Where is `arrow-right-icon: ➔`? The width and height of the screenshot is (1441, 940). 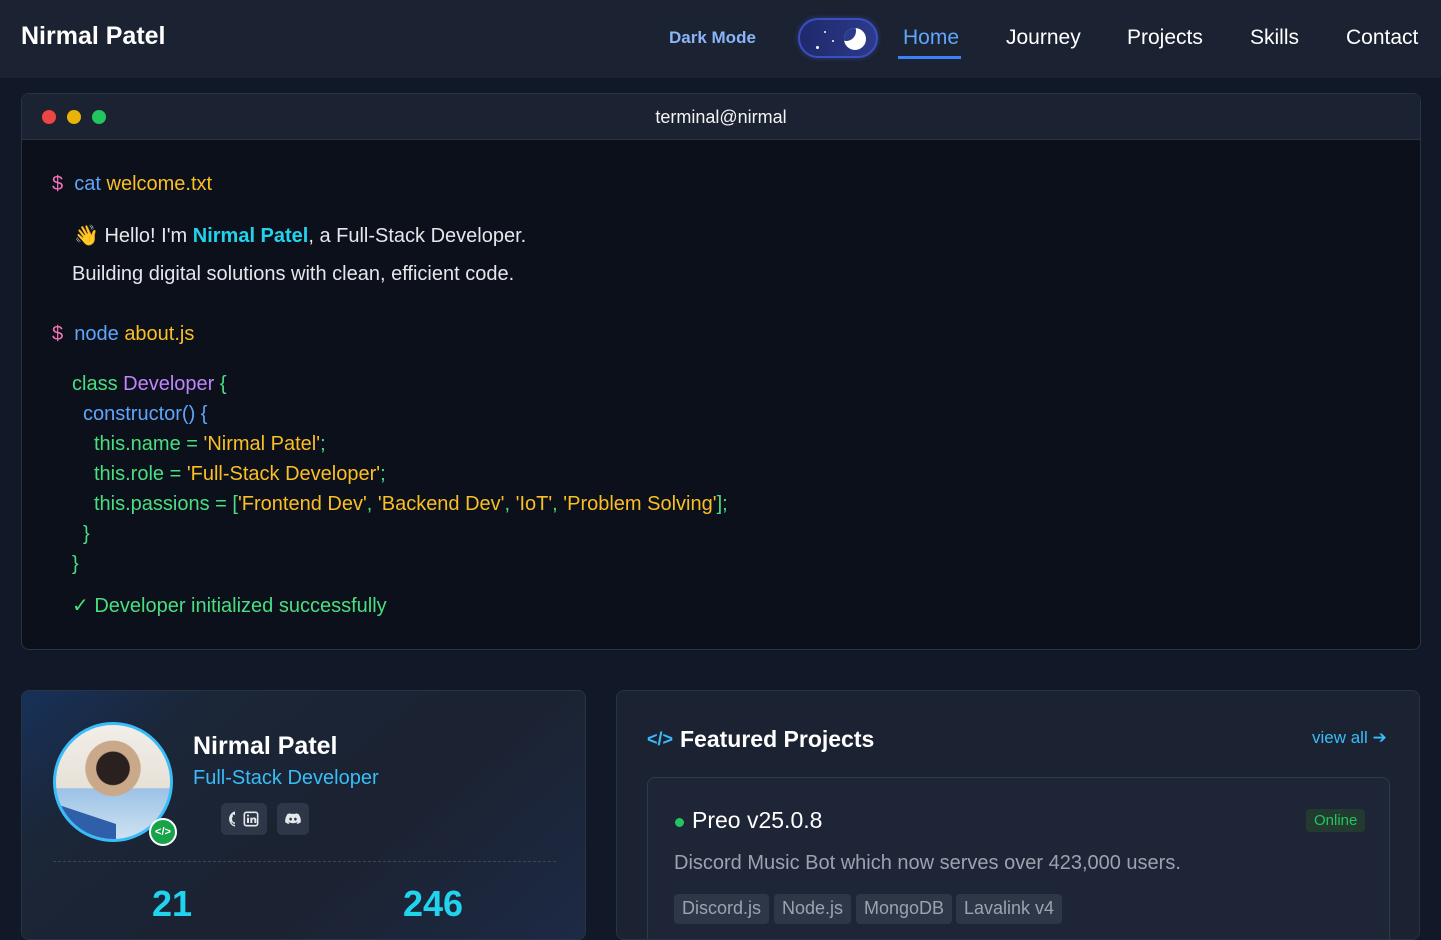
arrow-right-icon: ➔ is located at coordinates (1379, 737).